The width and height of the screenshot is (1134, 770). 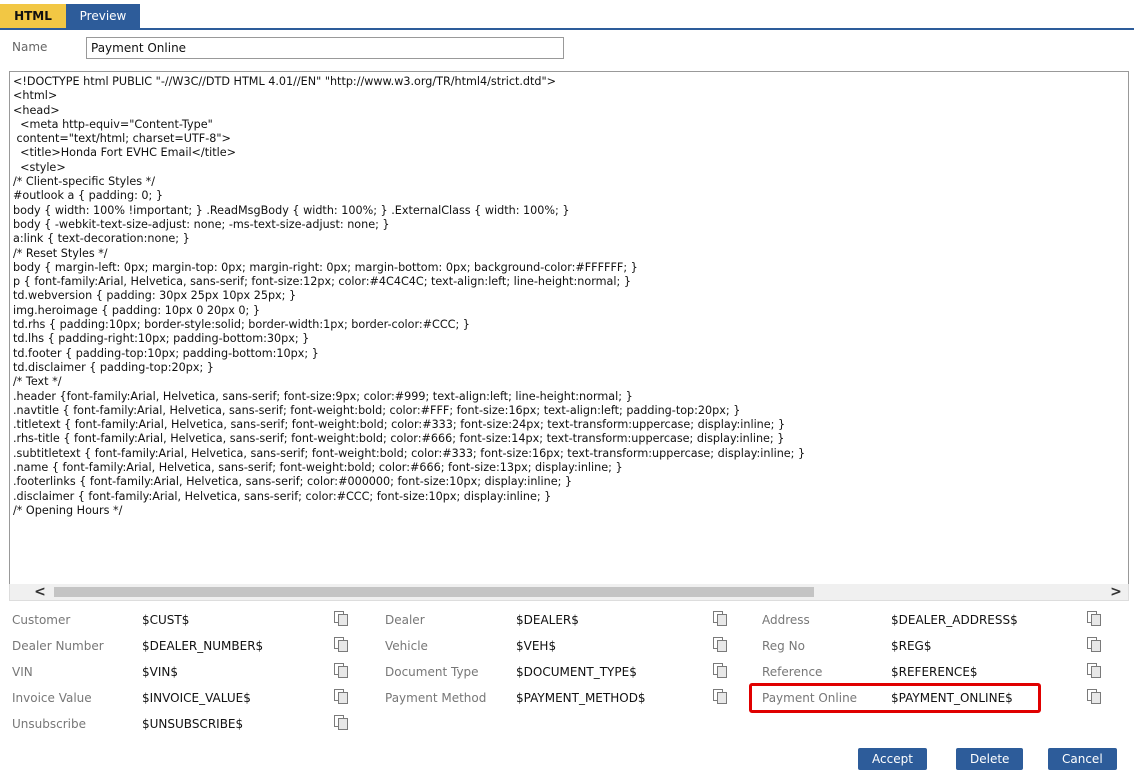 What do you see at coordinates (567, 723) in the screenshot?
I see `merge-field: Unsubscribe $UNSUBSCRIBE$` at bounding box center [567, 723].